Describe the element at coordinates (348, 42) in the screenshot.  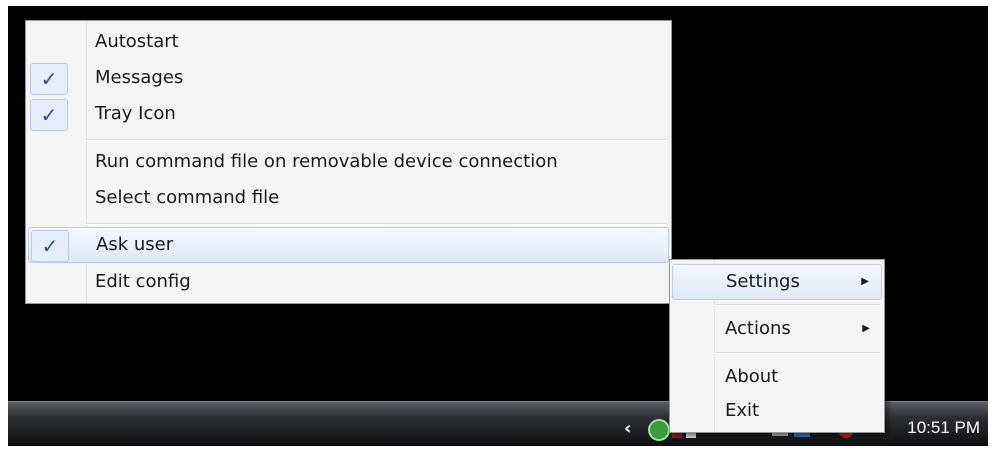
I see `menu-item-autostart: Autostart` at that location.